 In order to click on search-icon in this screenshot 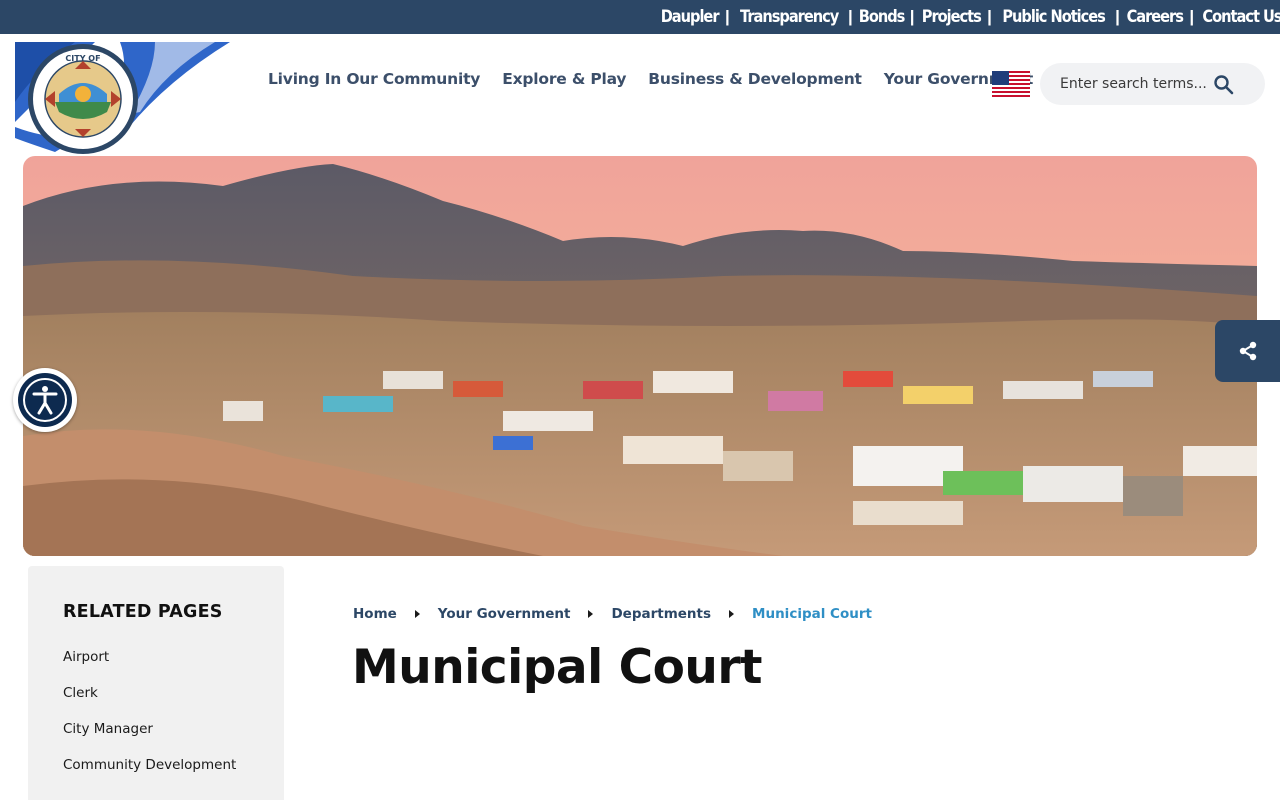, I will do `click(1224, 85)`.